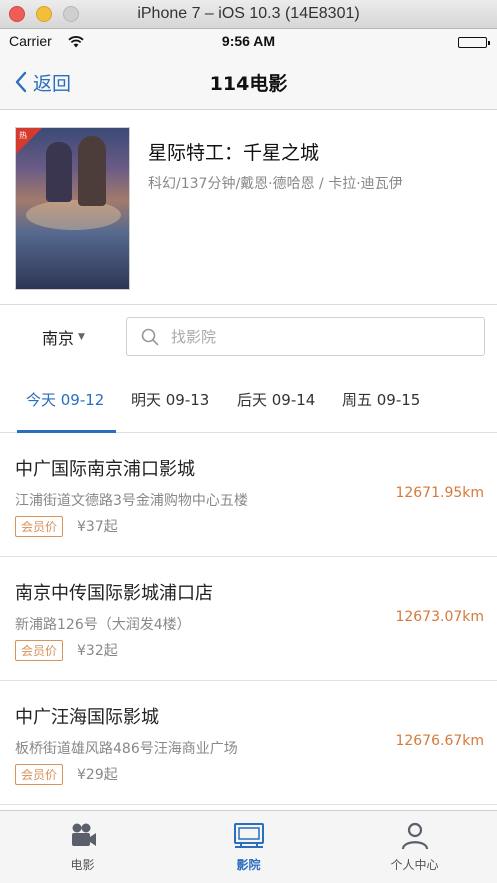 The height and width of the screenshot is (883, 497). I want to click on city-label: 南京, so click(58, 338).